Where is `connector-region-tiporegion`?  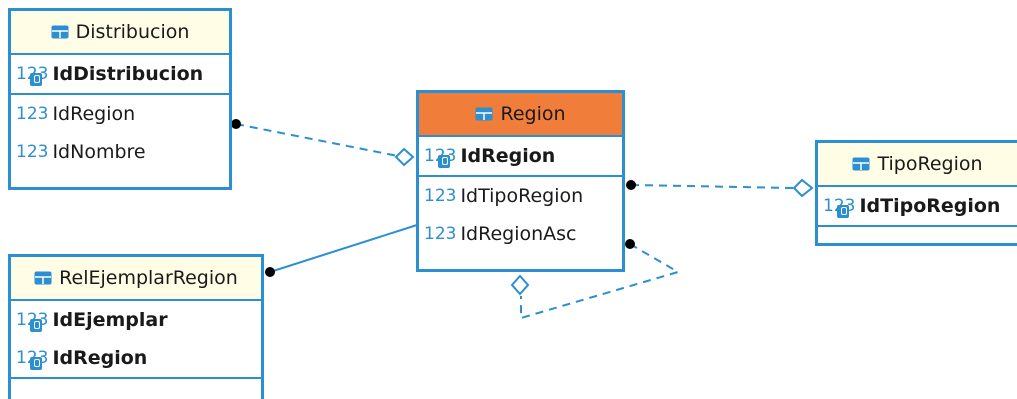 connector-region-tiporegion is located at coordinates (712, 186).